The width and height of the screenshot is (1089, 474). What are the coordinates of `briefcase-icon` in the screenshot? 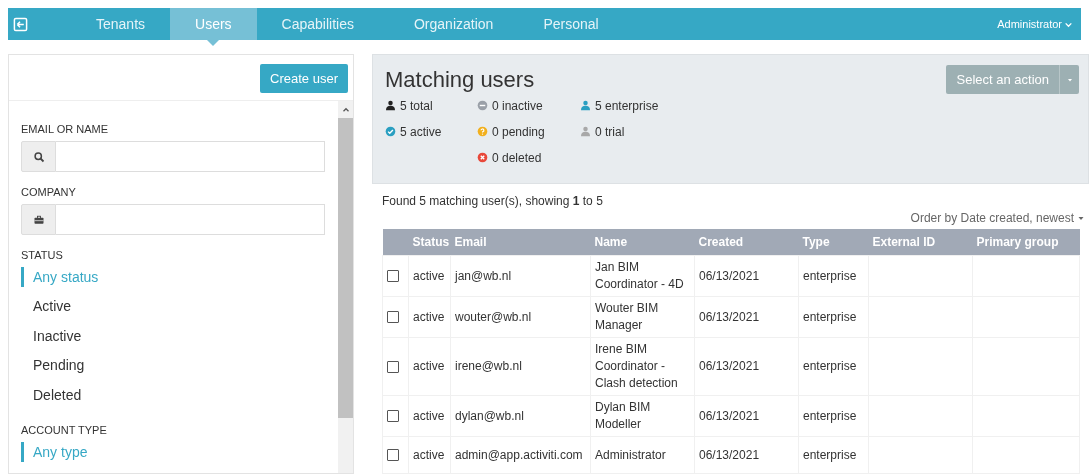 It's located at (38, 219).